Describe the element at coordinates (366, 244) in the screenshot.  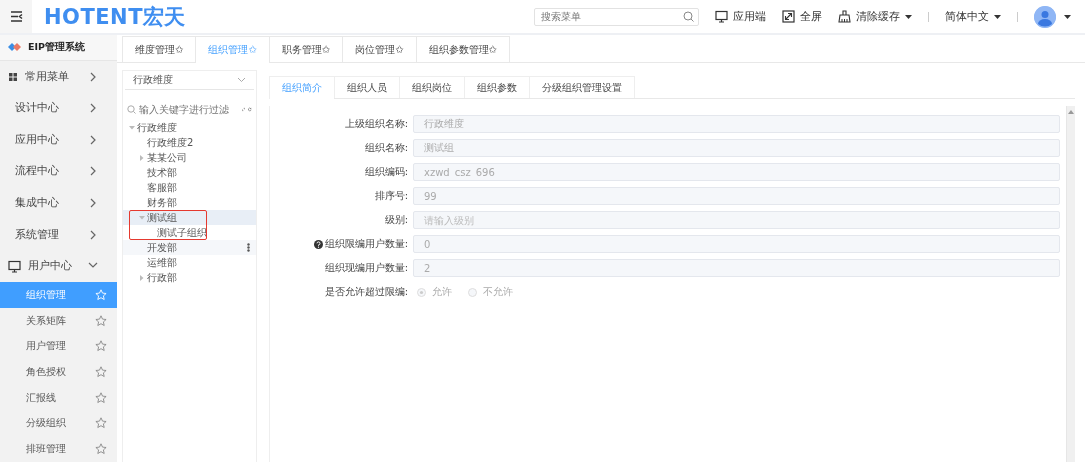
I see `field-label: 组织限编用户数量:` at that location.